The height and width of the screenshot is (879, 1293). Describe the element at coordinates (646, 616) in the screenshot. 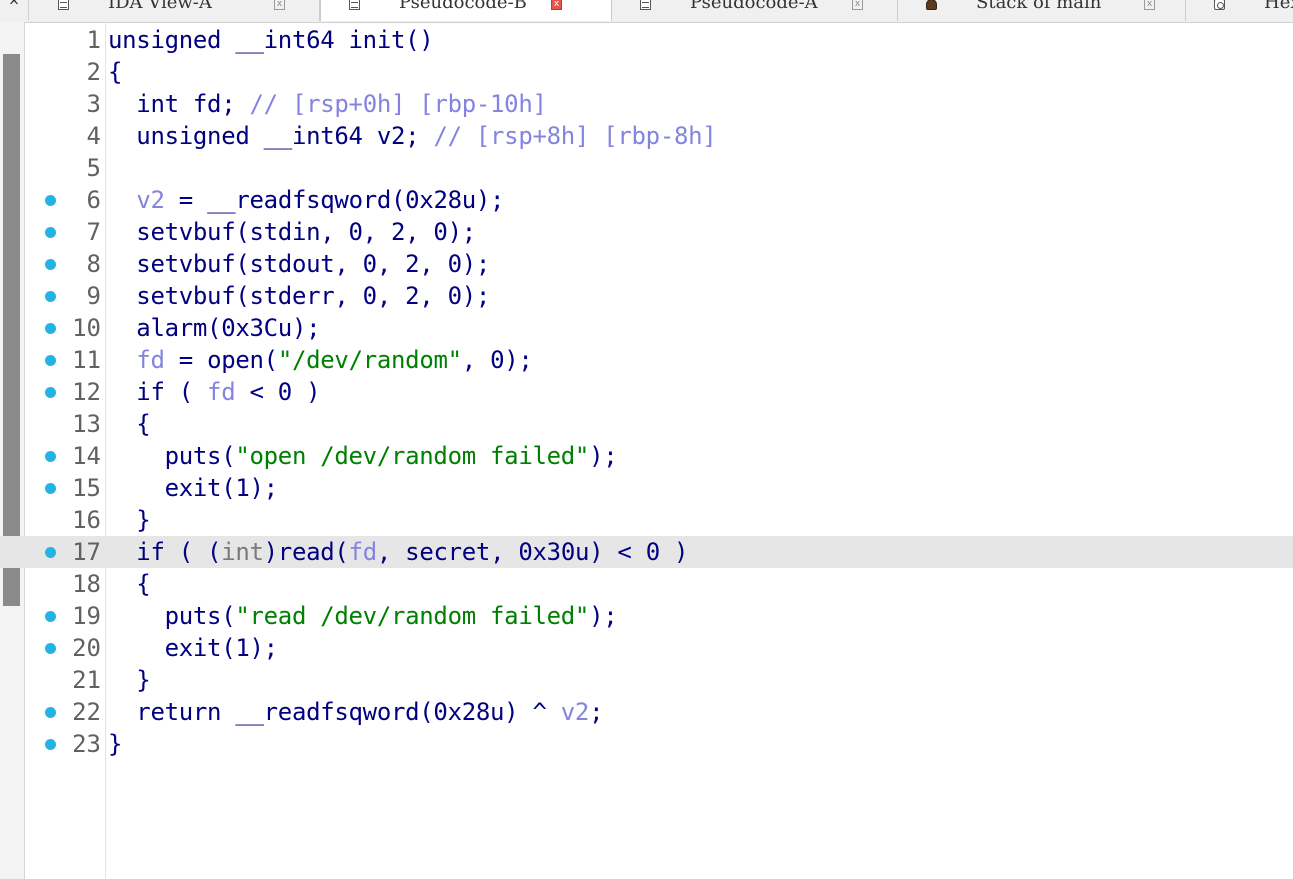

I see `code-line: 19 puts("read /dev/random failed");` at that location.